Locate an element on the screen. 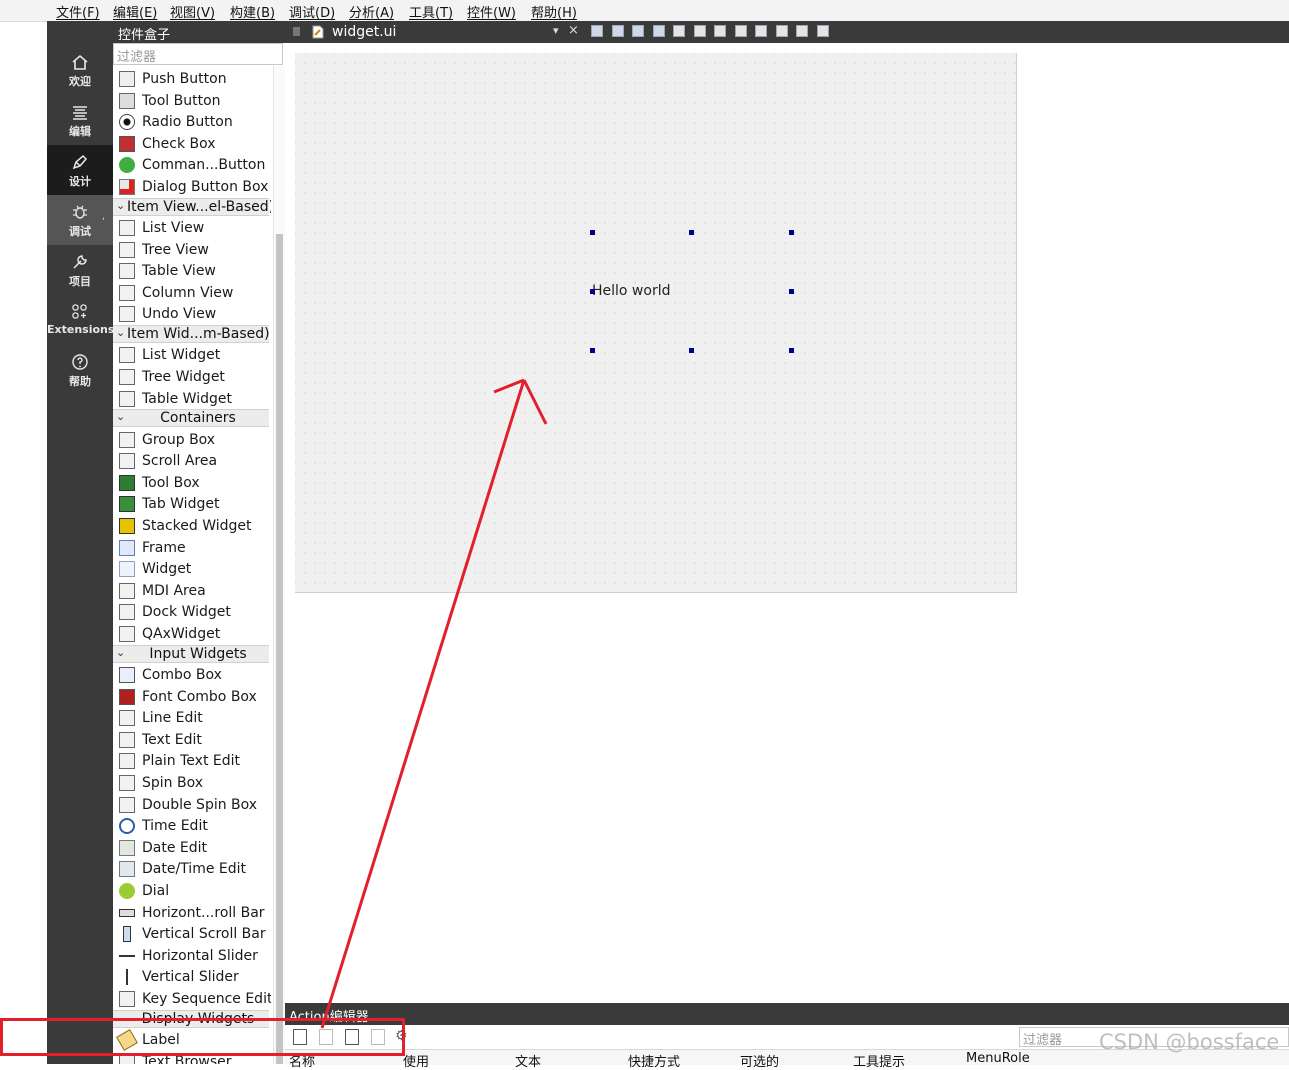 This screenshot has width=1289, height=1070. widget-item: Tool Box is located at coordinates (192, 483).